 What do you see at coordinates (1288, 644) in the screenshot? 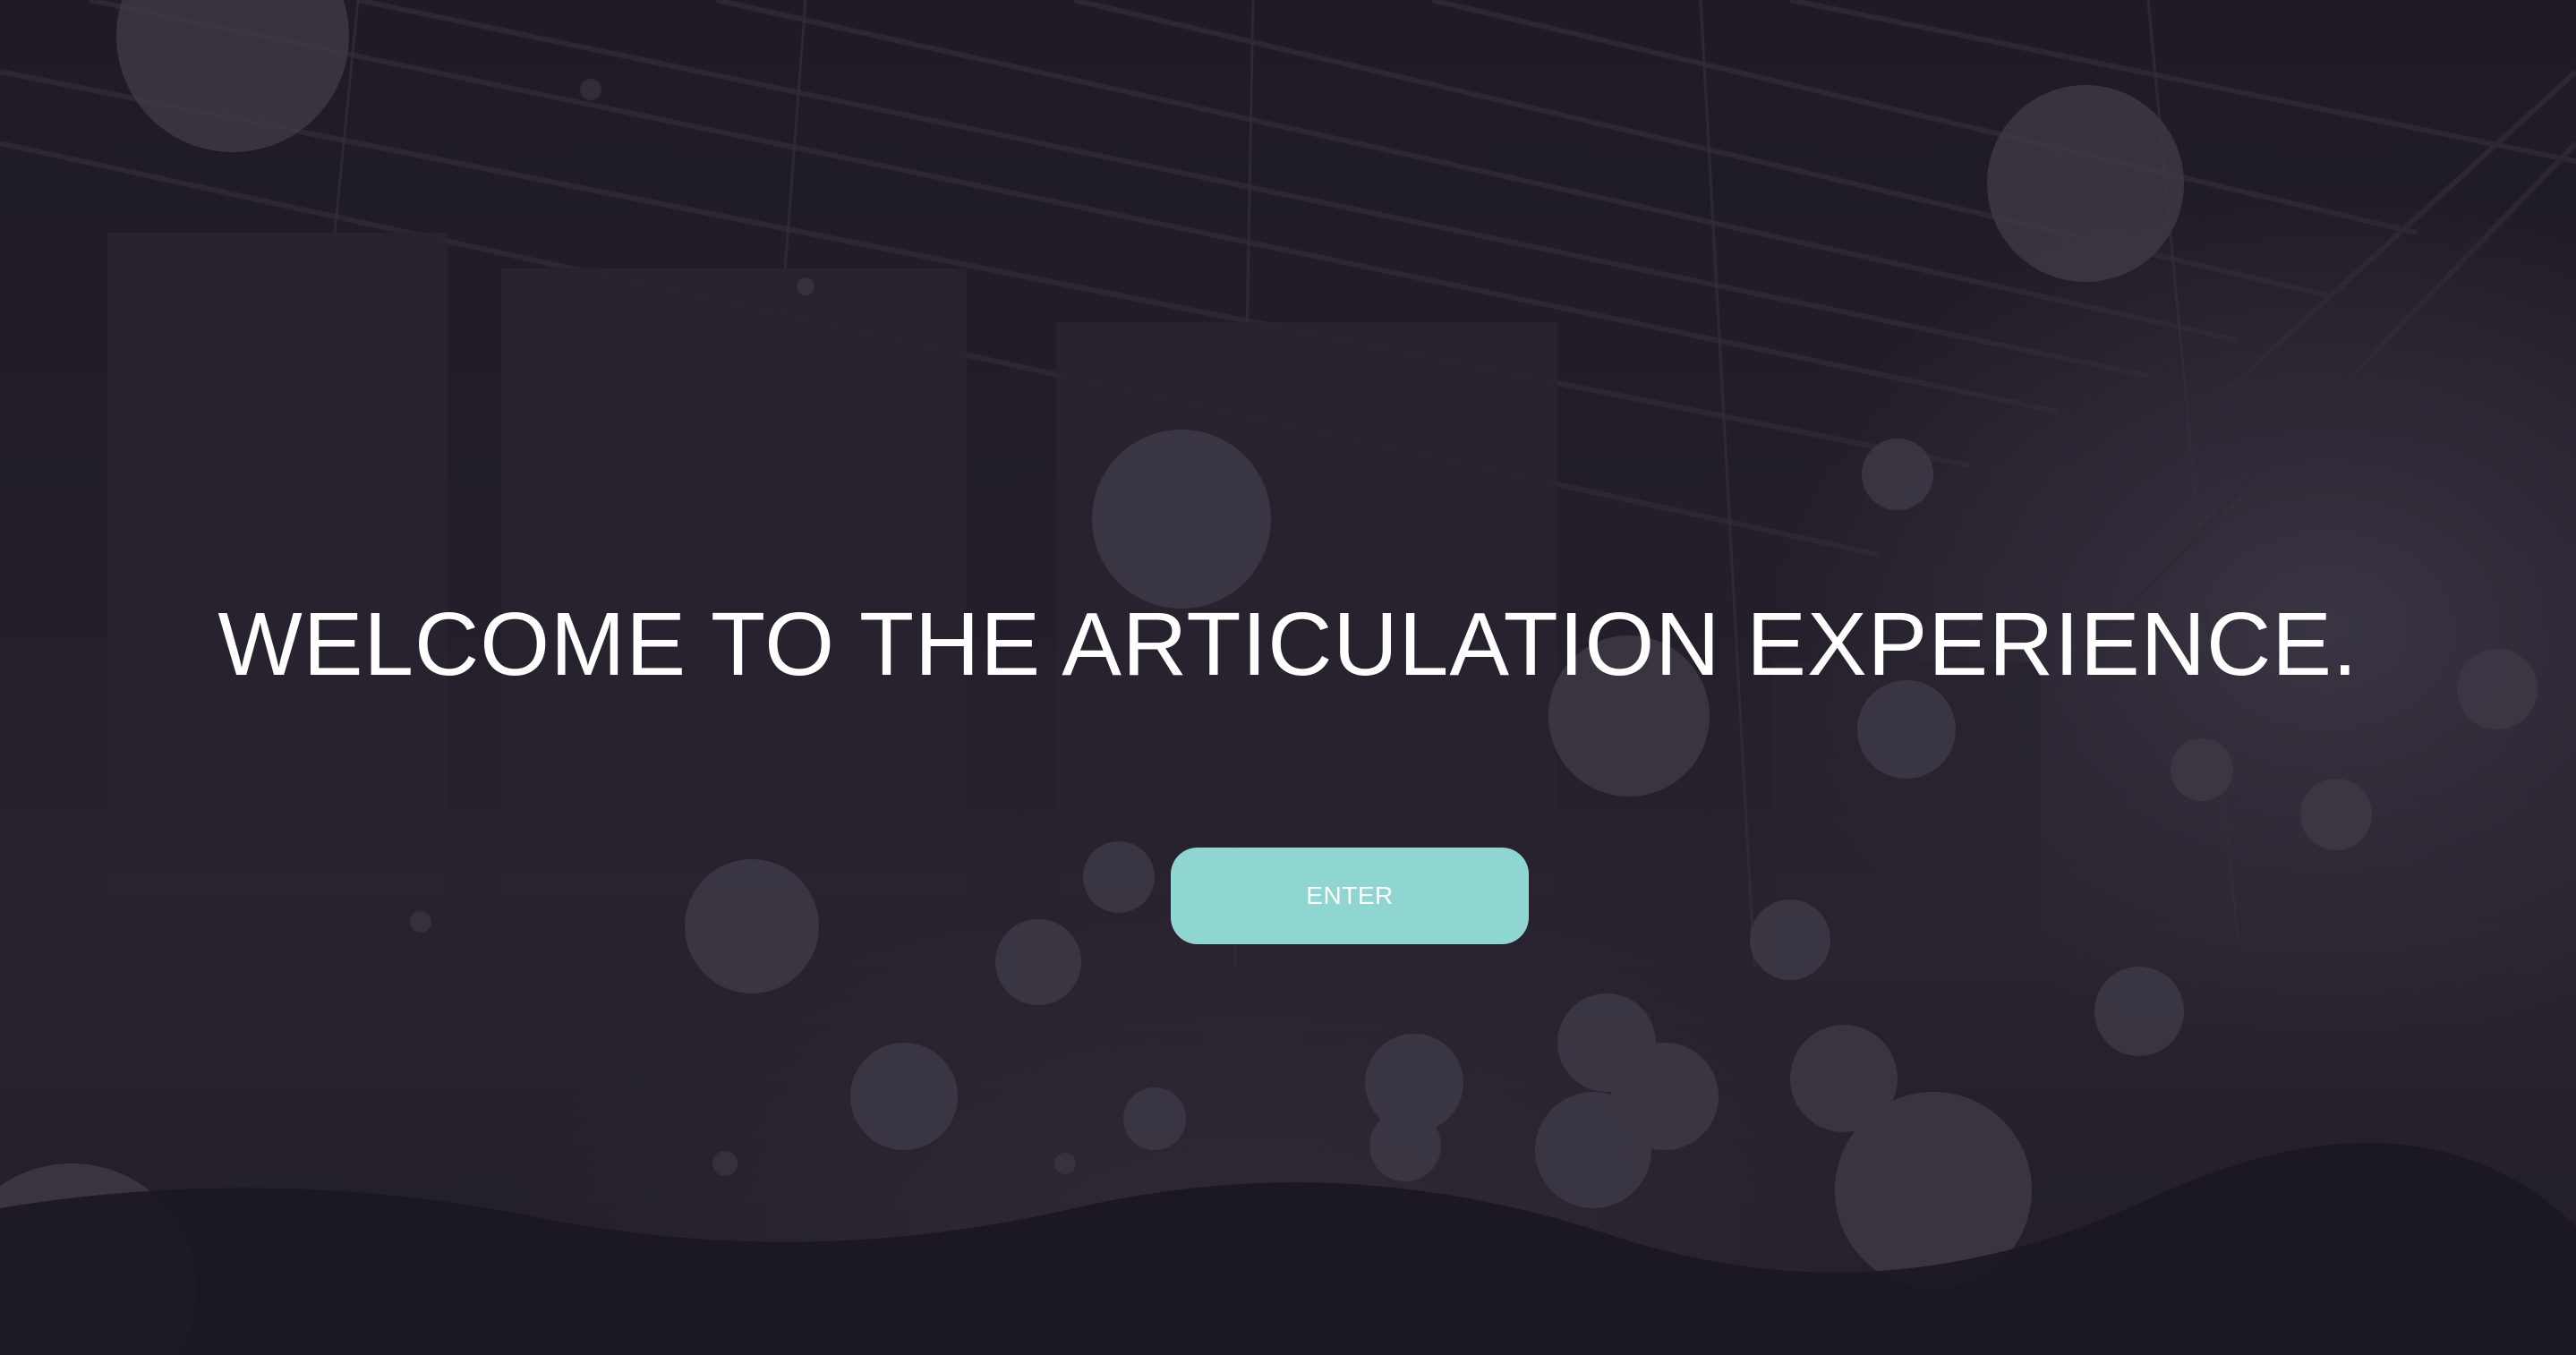
I see `welcome-headline: WELCOME TO THE ARTICULATION EXPERIENCE.` at bounding box center [1288, 644].